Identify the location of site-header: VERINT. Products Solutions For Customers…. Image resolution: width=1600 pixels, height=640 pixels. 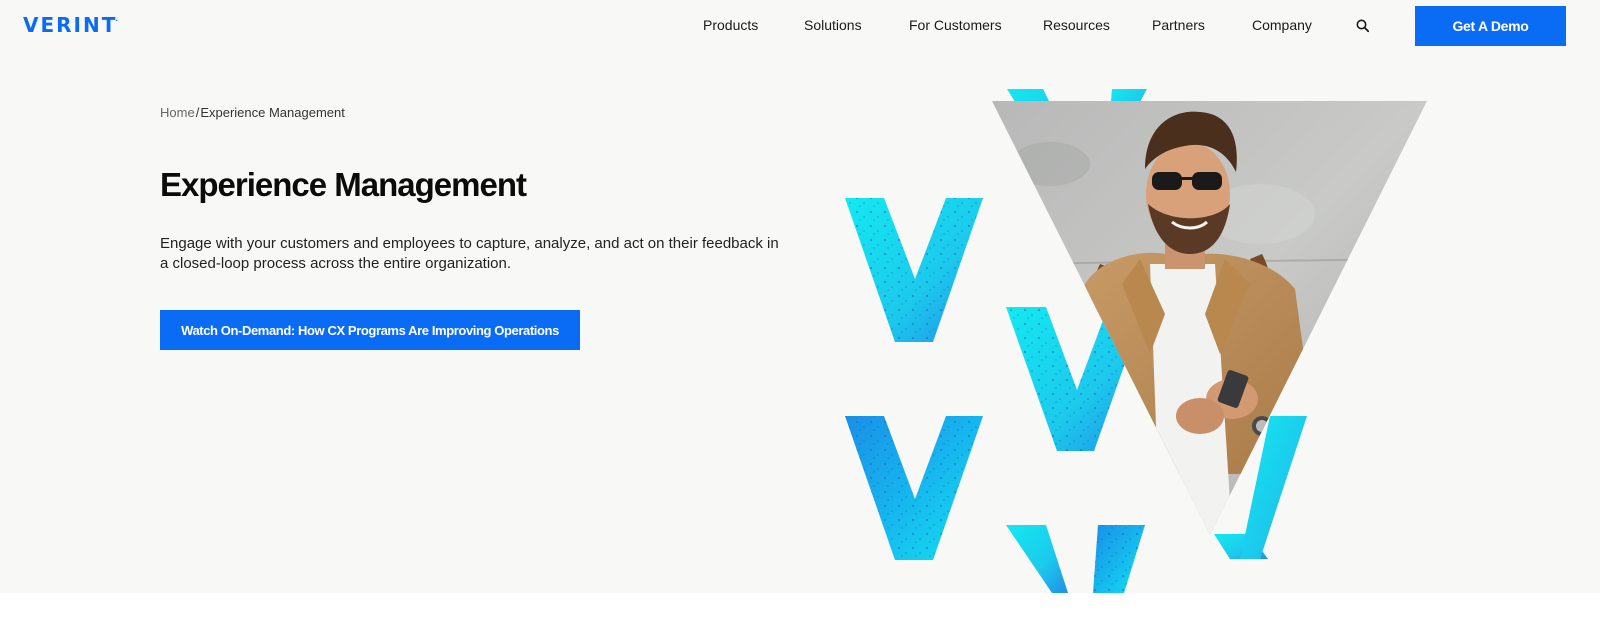
(800, 27).